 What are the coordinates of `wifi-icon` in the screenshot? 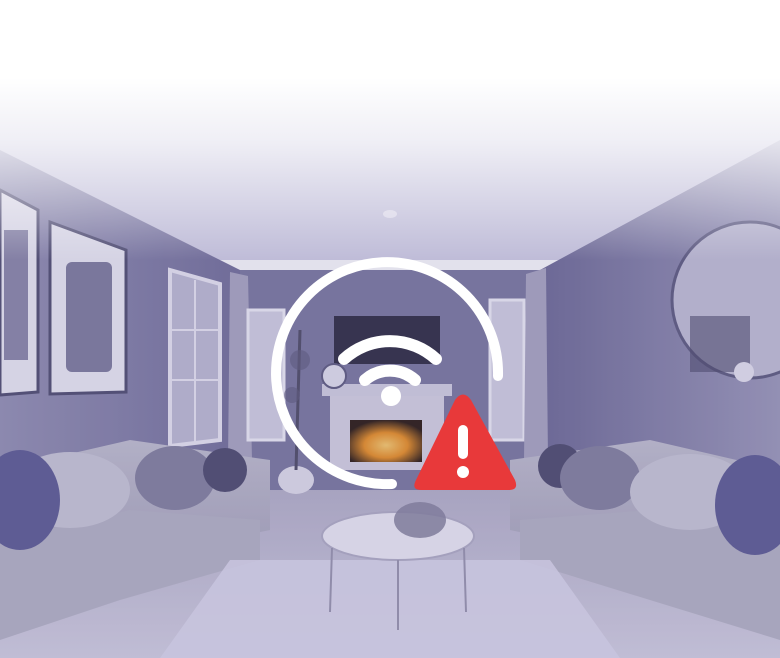 It's located at (390, 370).